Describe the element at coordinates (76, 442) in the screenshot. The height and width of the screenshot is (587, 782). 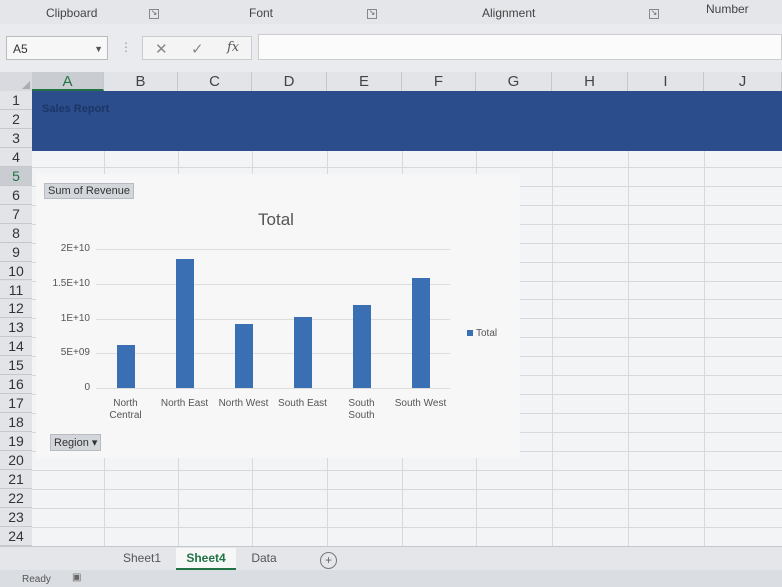
I see `pivot-axis-field-button: Region ▾` at that location.